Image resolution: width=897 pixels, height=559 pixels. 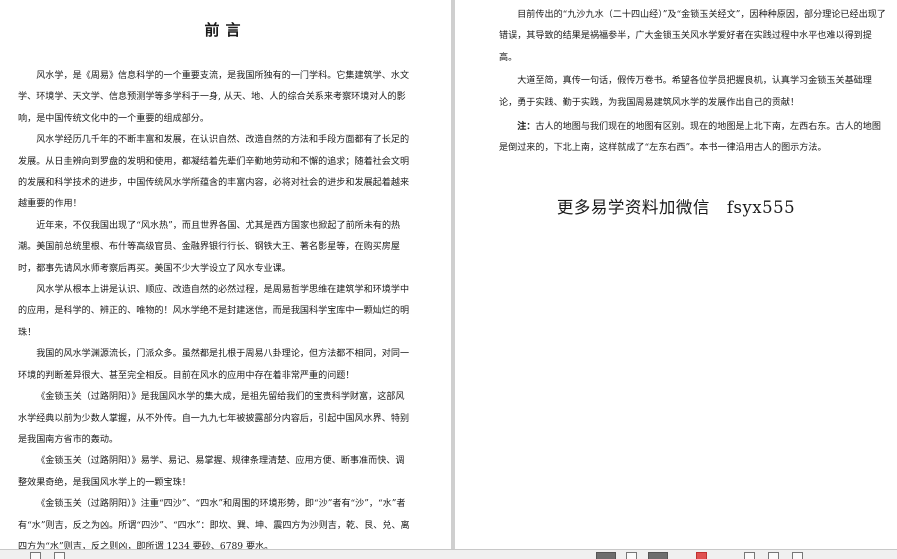 What do you see at coordinates (676, 207) in the screenshot?
I see `promo-text: 更多易学资料加微信 fsyx555` at bounding box center [676, 207].